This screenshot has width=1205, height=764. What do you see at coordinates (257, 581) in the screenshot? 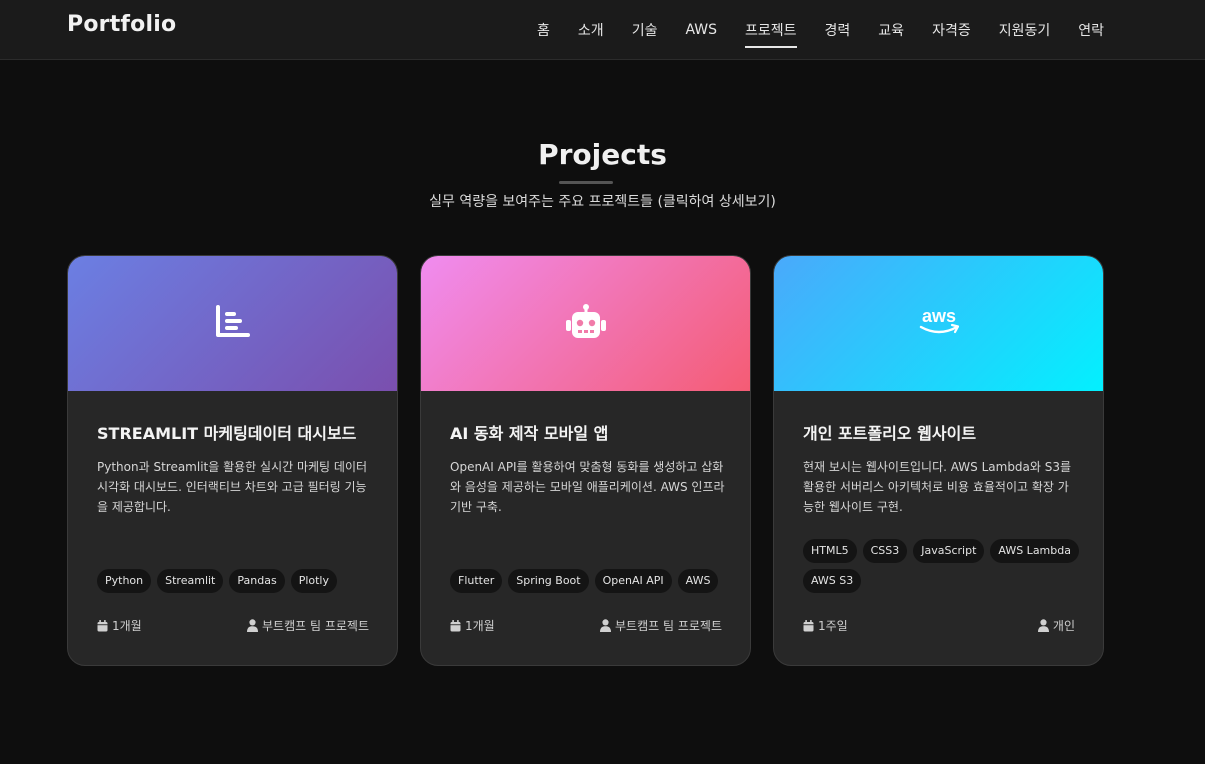
I see `tech-tag: Pandas` at bounding box center [257, 581].